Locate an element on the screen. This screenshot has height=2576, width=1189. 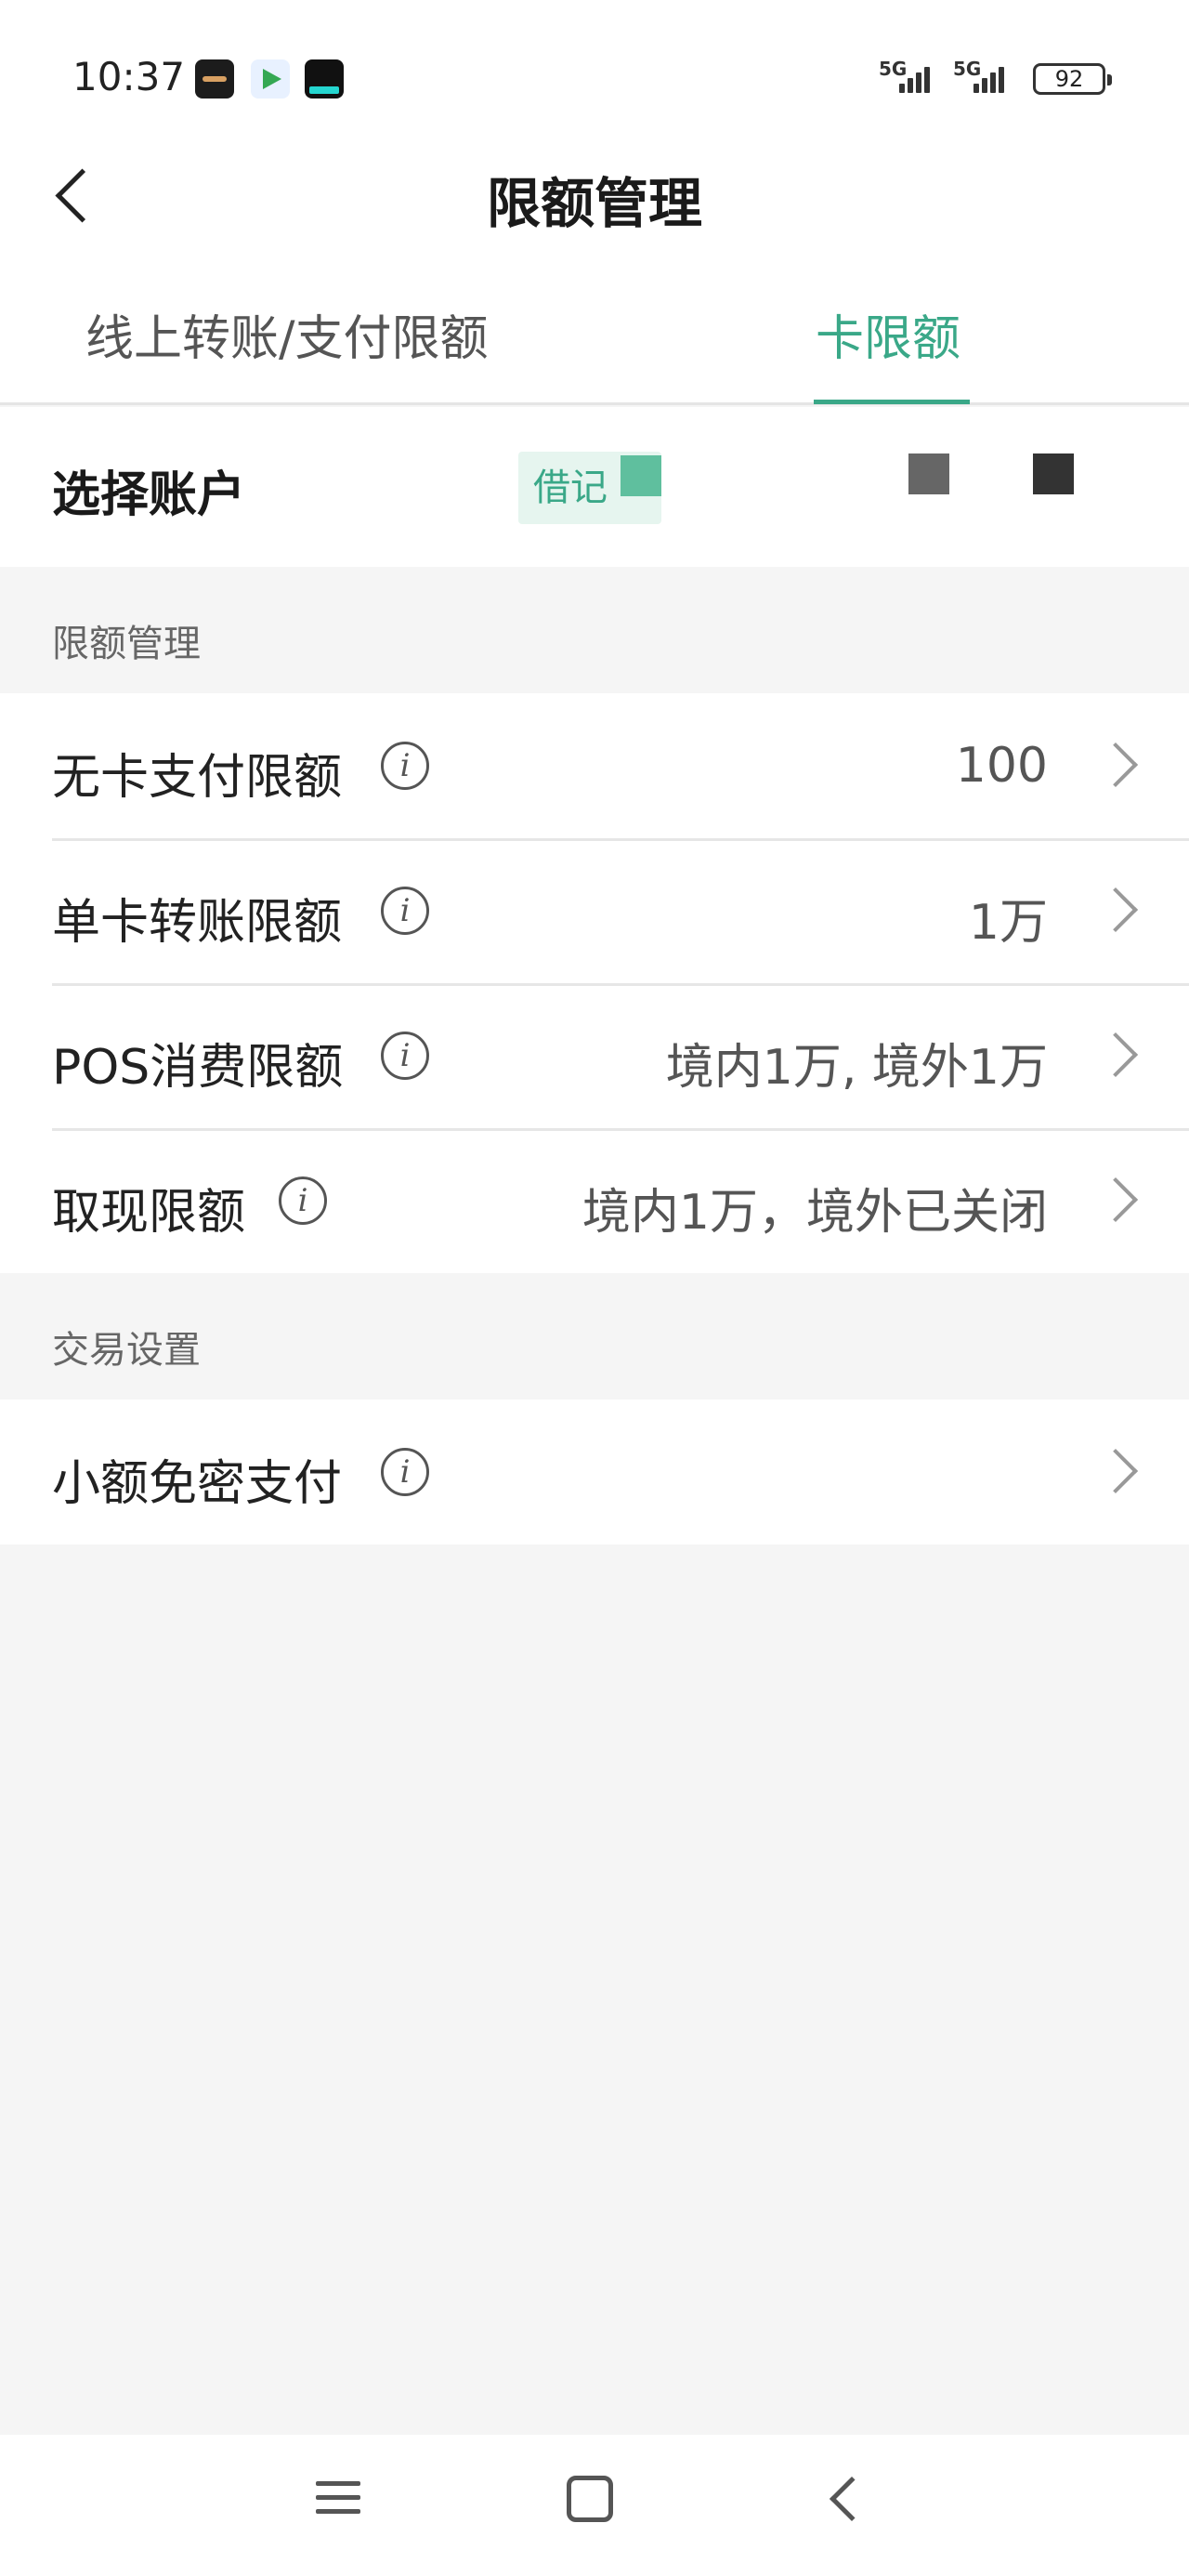
battery-indicator: 92 is located at coordinates (1072, 79).